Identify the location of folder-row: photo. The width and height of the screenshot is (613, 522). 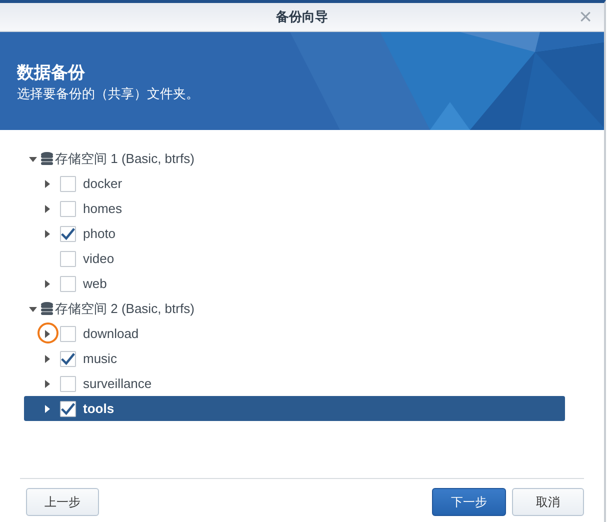
(294, 233).